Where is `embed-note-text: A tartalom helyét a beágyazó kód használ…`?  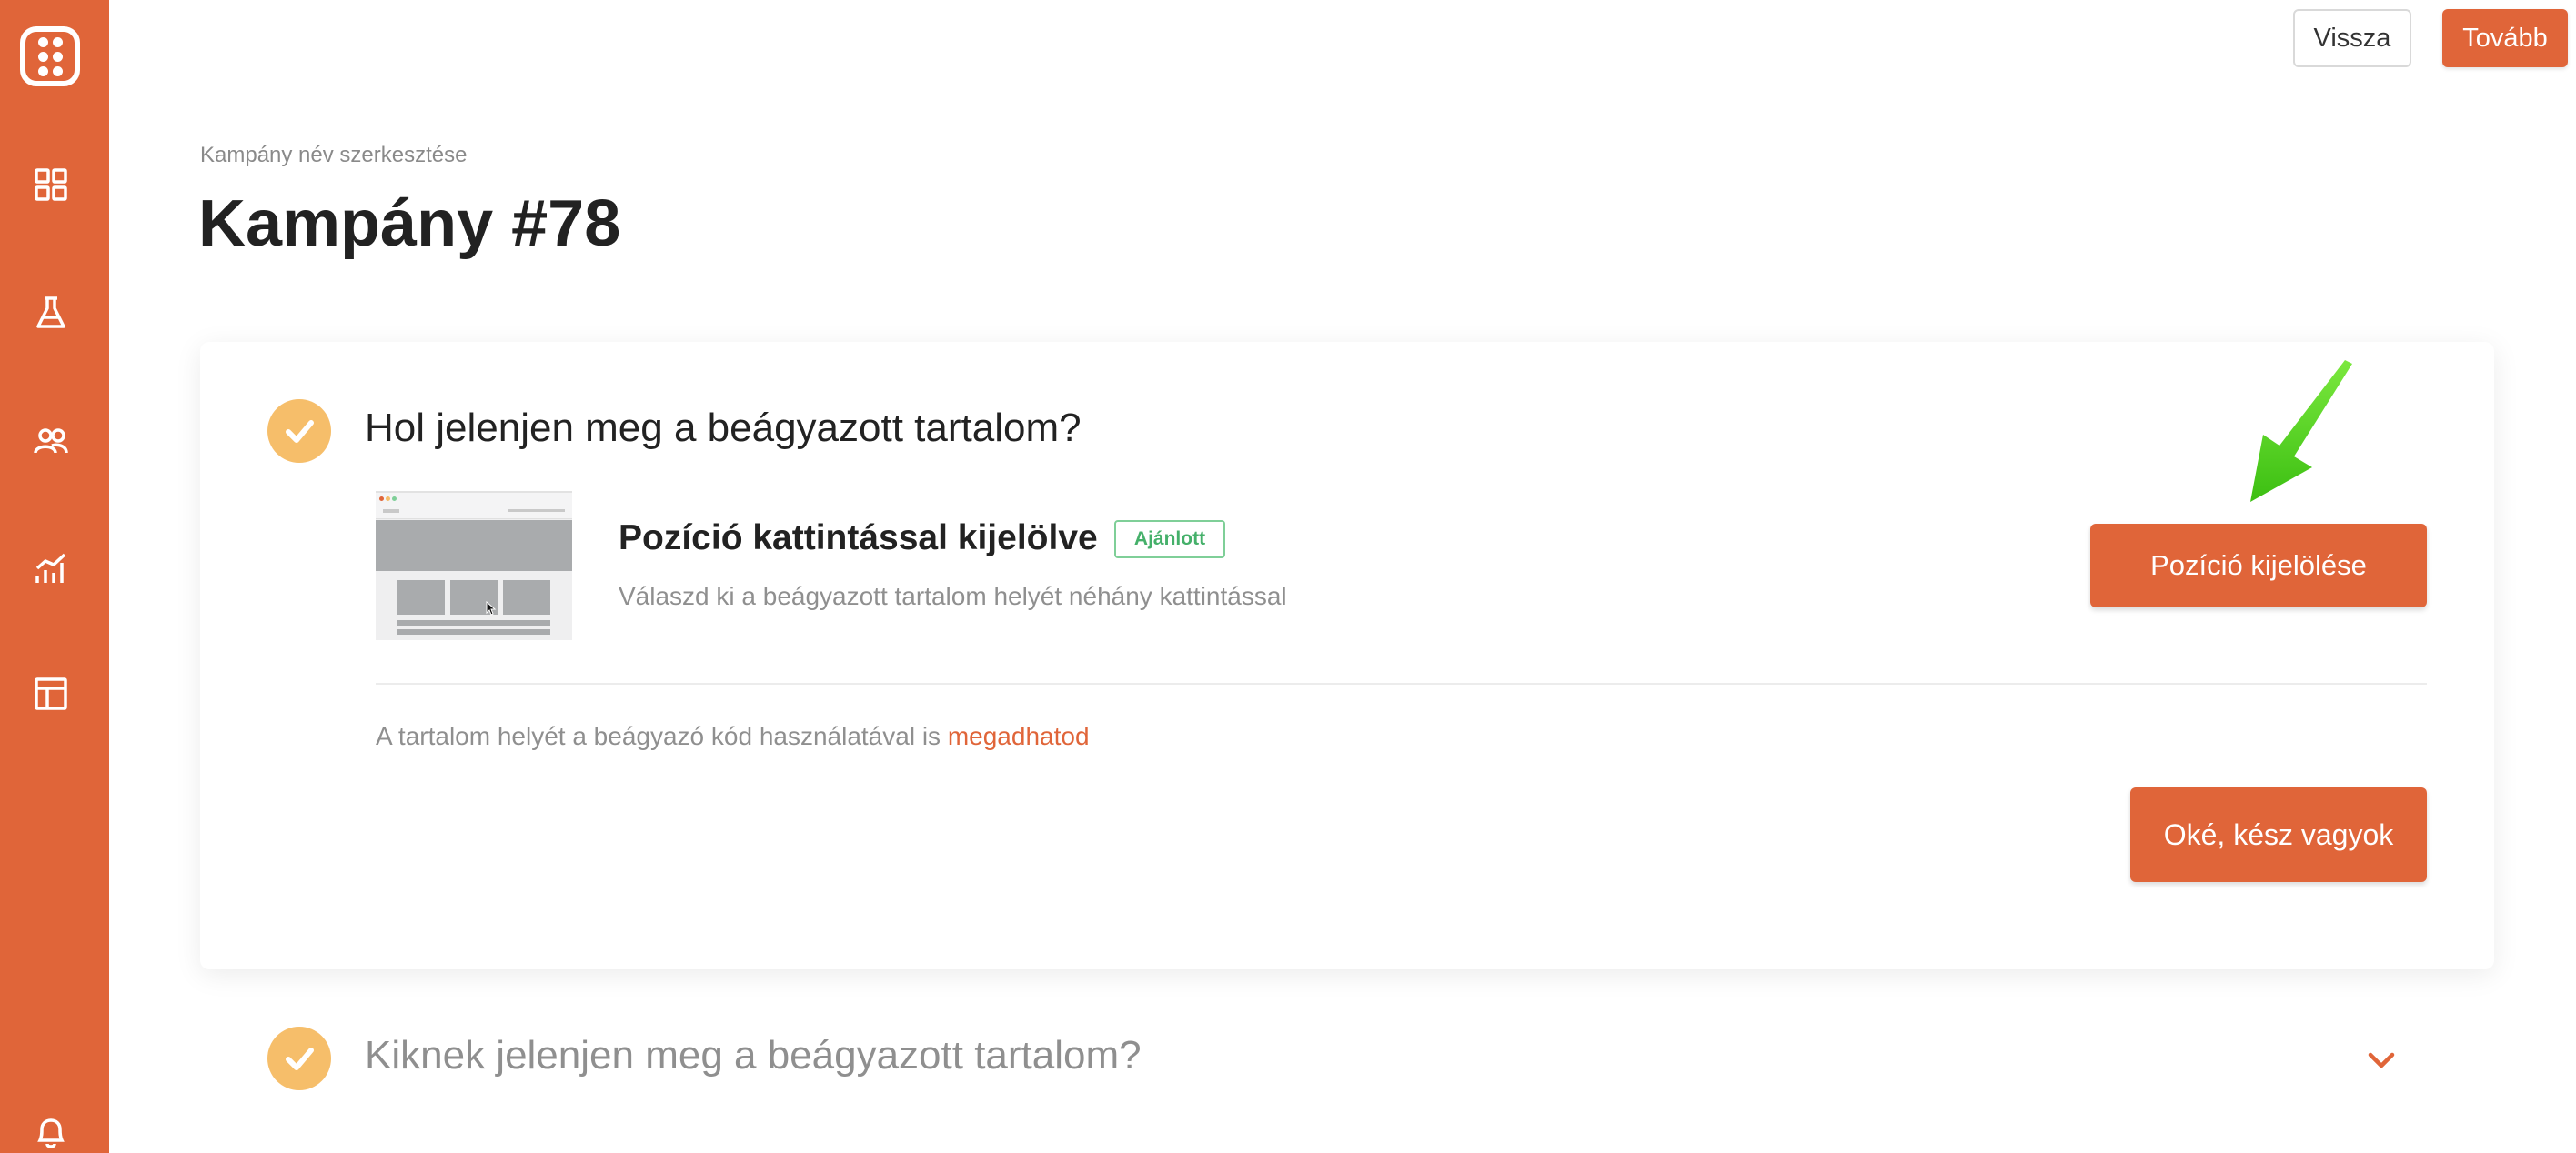
embed-note-text: A tartalom helyét a beágyazó kód használ… is located at coordinates (658, 736).